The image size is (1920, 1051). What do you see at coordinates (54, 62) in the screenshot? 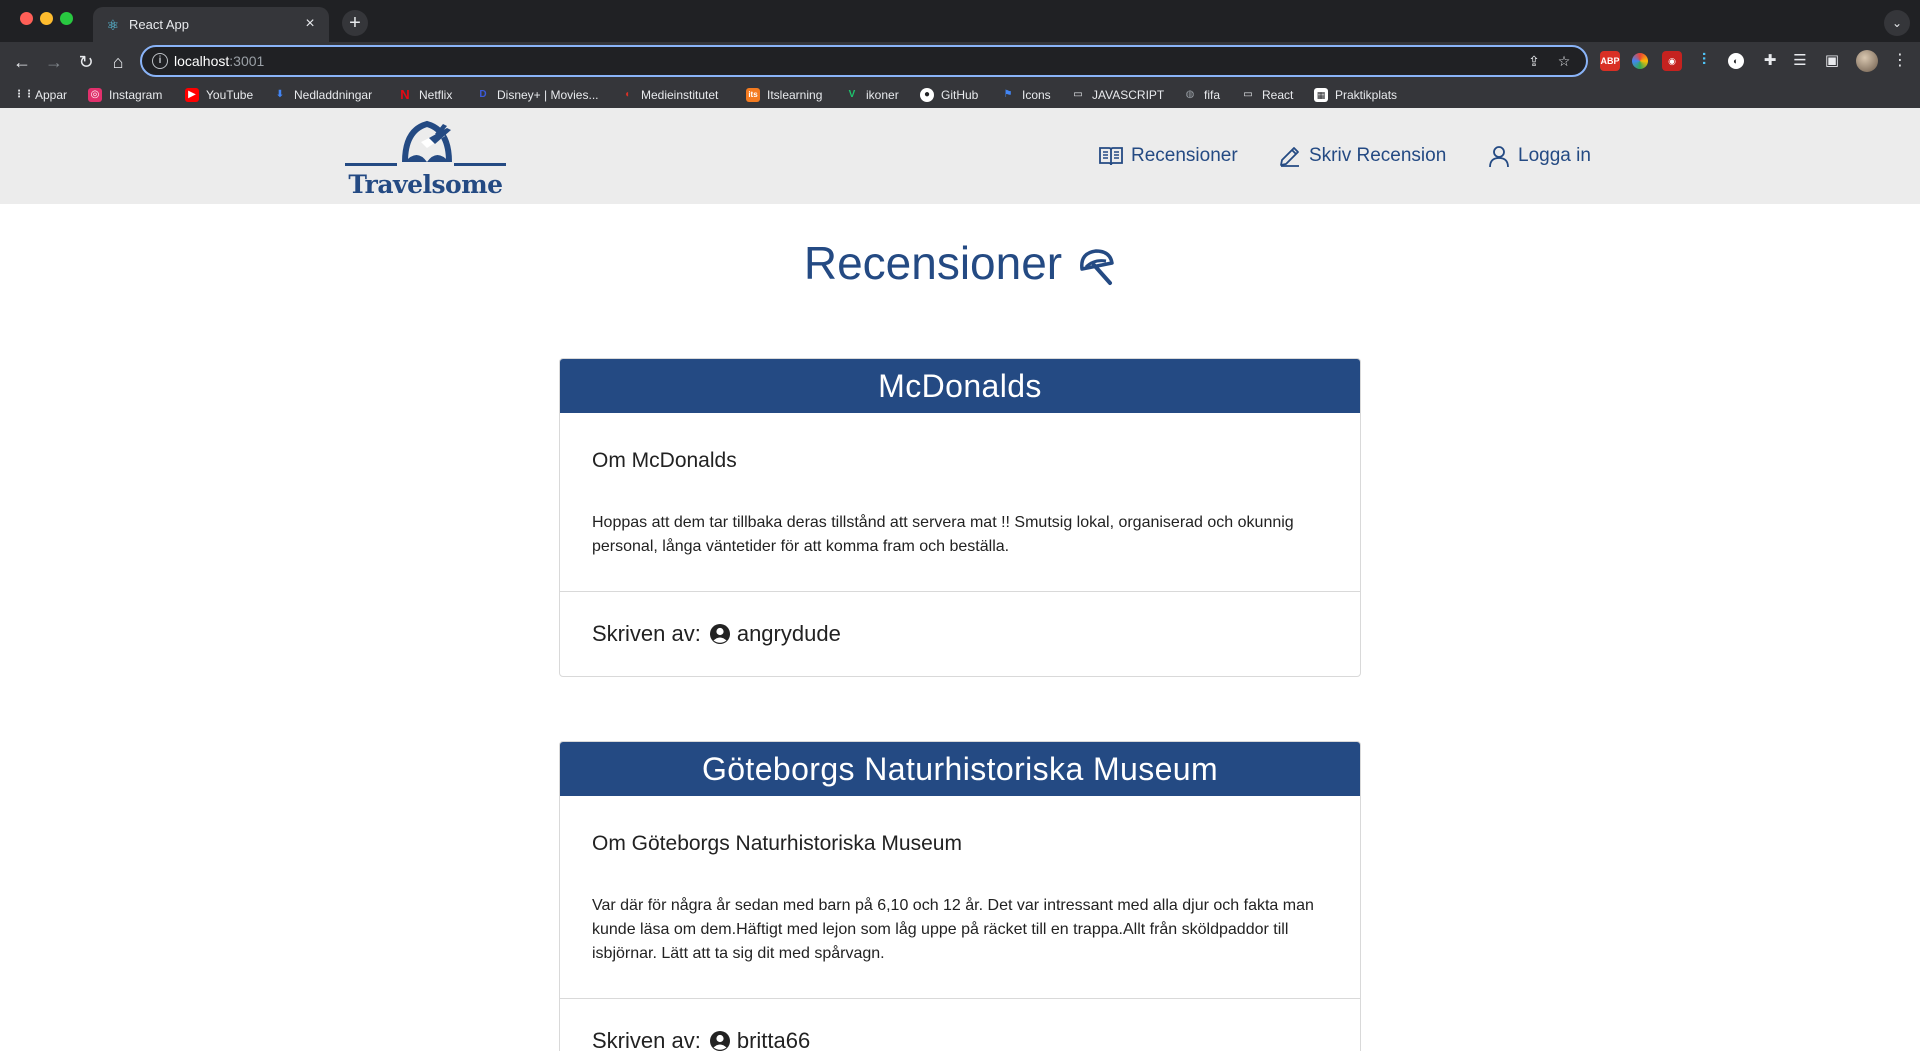
I see `forward-arrow-icon: →` at bounding box center [54, 62].